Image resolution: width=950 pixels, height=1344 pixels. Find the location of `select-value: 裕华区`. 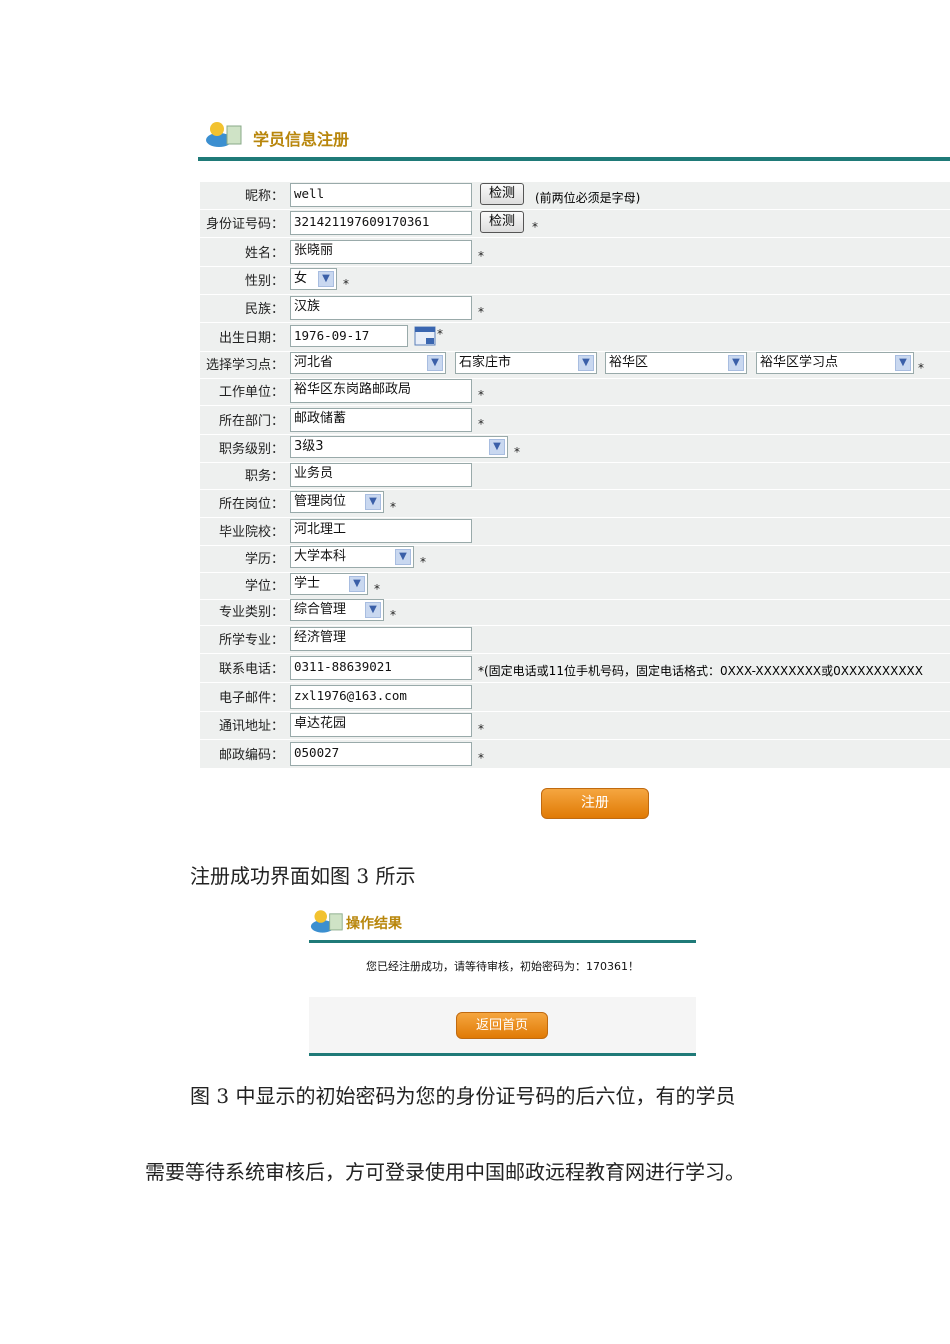

select-value: 裕华区 is located at coordinates (629, 362).